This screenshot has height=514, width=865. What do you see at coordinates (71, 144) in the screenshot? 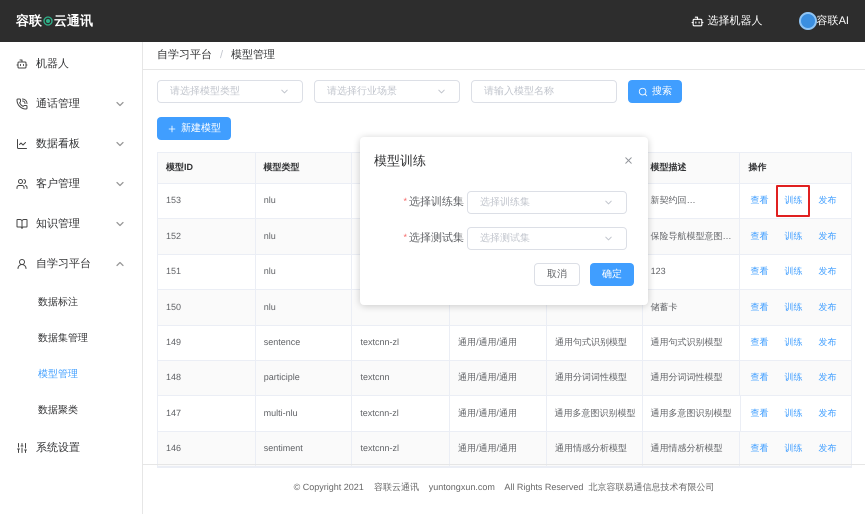
I see `sidebar-item: 数据看板` at bounding box center [71, 144].